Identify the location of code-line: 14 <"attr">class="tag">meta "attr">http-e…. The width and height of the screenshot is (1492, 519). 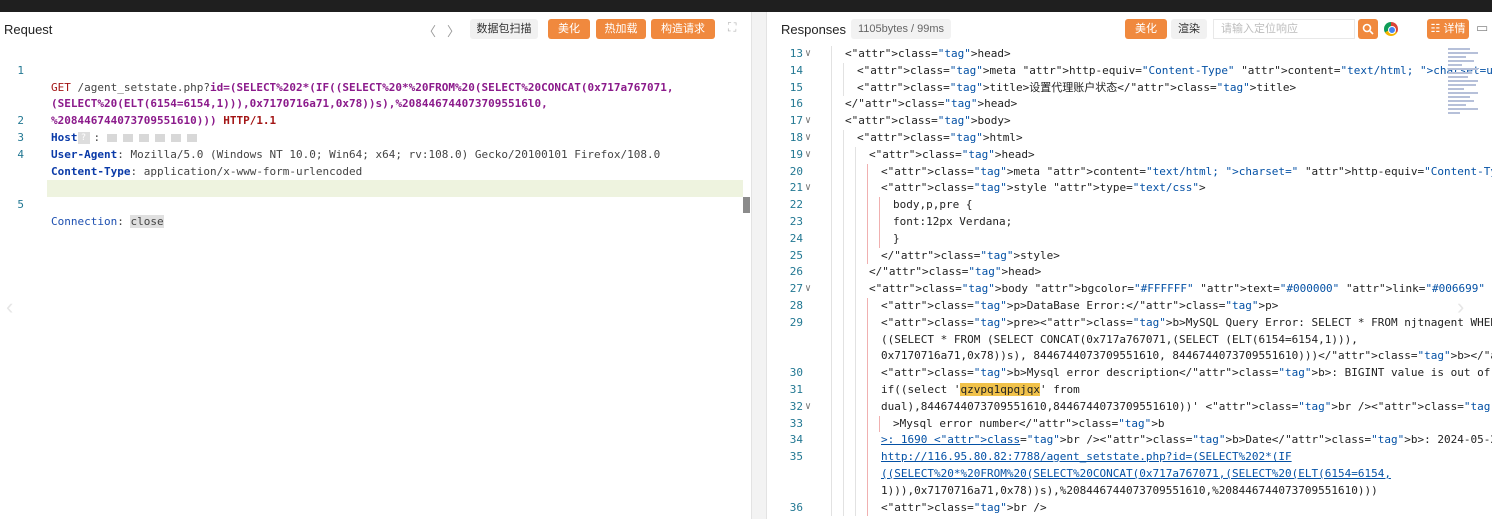
(1129, 71).